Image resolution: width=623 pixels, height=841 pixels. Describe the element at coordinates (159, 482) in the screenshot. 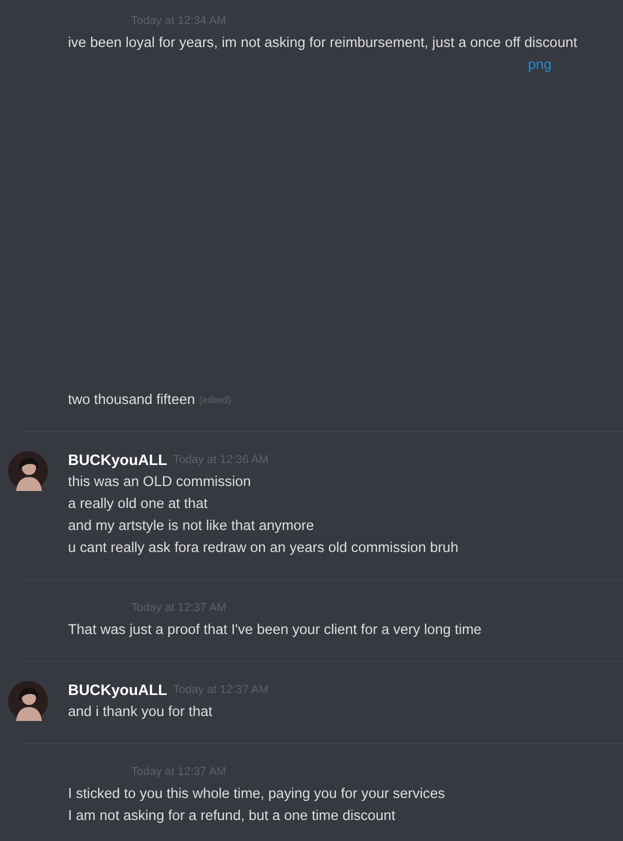

I see `message-text: this was an OLD commission` at that location.